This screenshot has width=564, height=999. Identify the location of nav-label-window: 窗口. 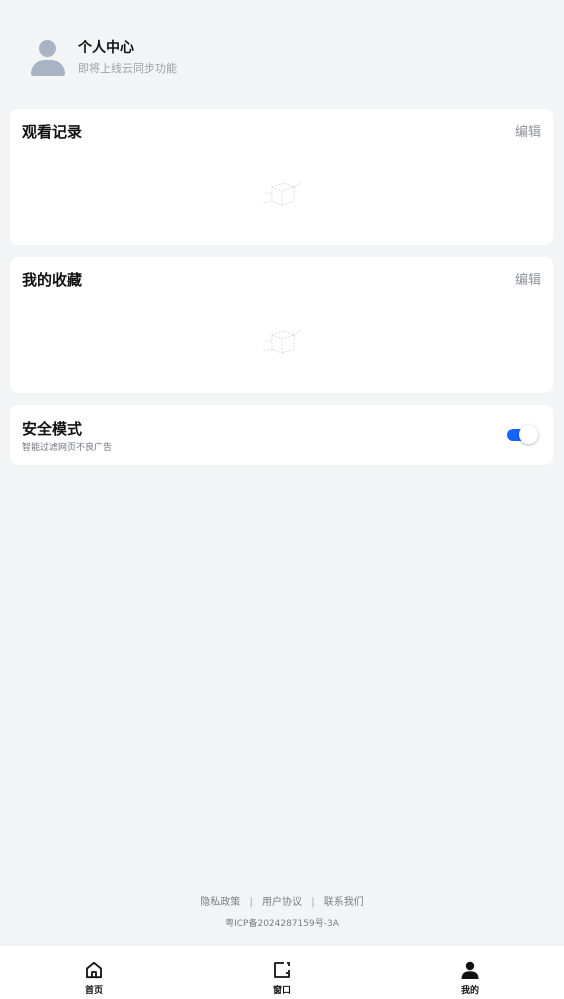
(281, 991).